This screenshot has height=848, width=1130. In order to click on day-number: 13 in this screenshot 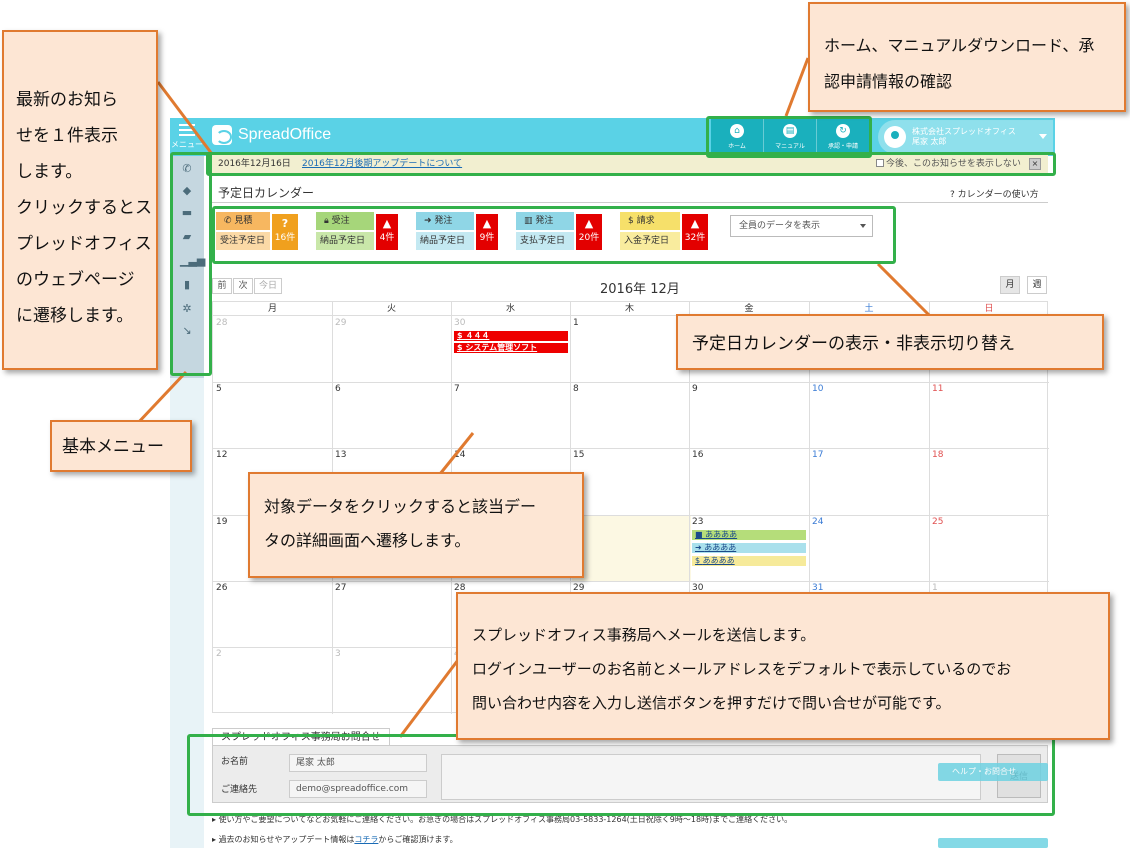, I will do `click(340, 455)`.